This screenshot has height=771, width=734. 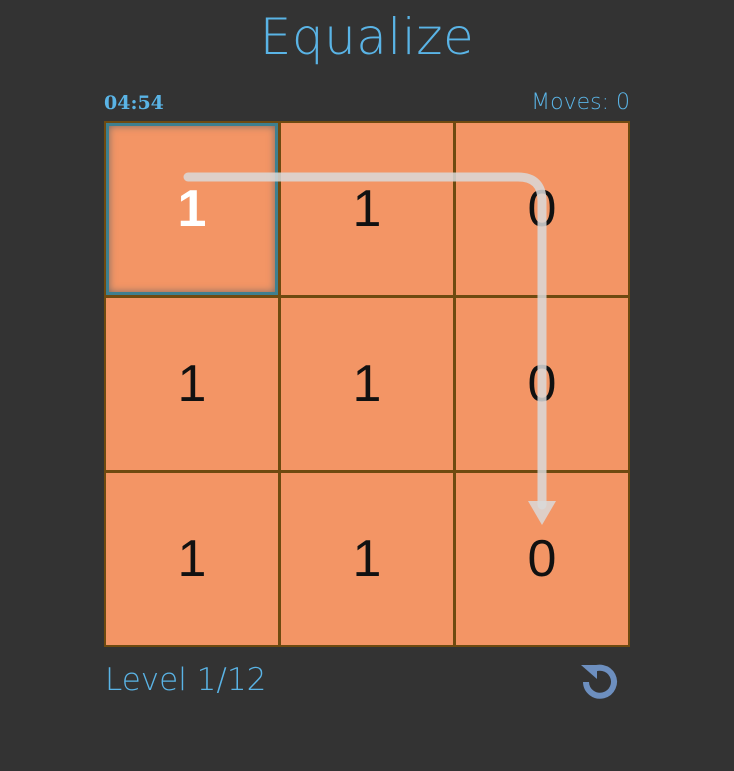 What do you see at coordinates (134, 103) in the screenshot?
I see `timer: 04:54` at bounding box center [134, 103].